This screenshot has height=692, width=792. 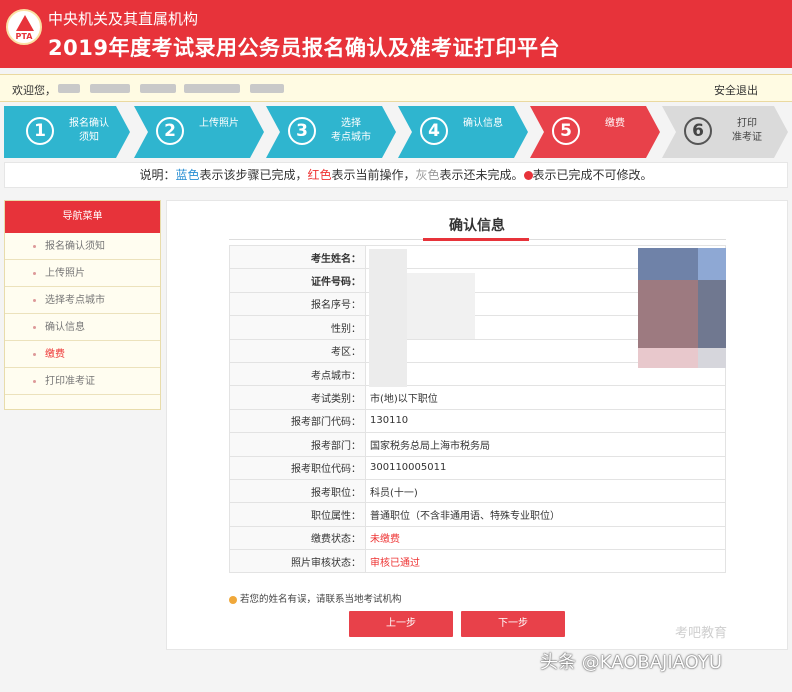 What do you see at coordinates (481, 175) in the screenshot?
I see `legend-text: 表示还未完成。` at bounding box center [481, 175].